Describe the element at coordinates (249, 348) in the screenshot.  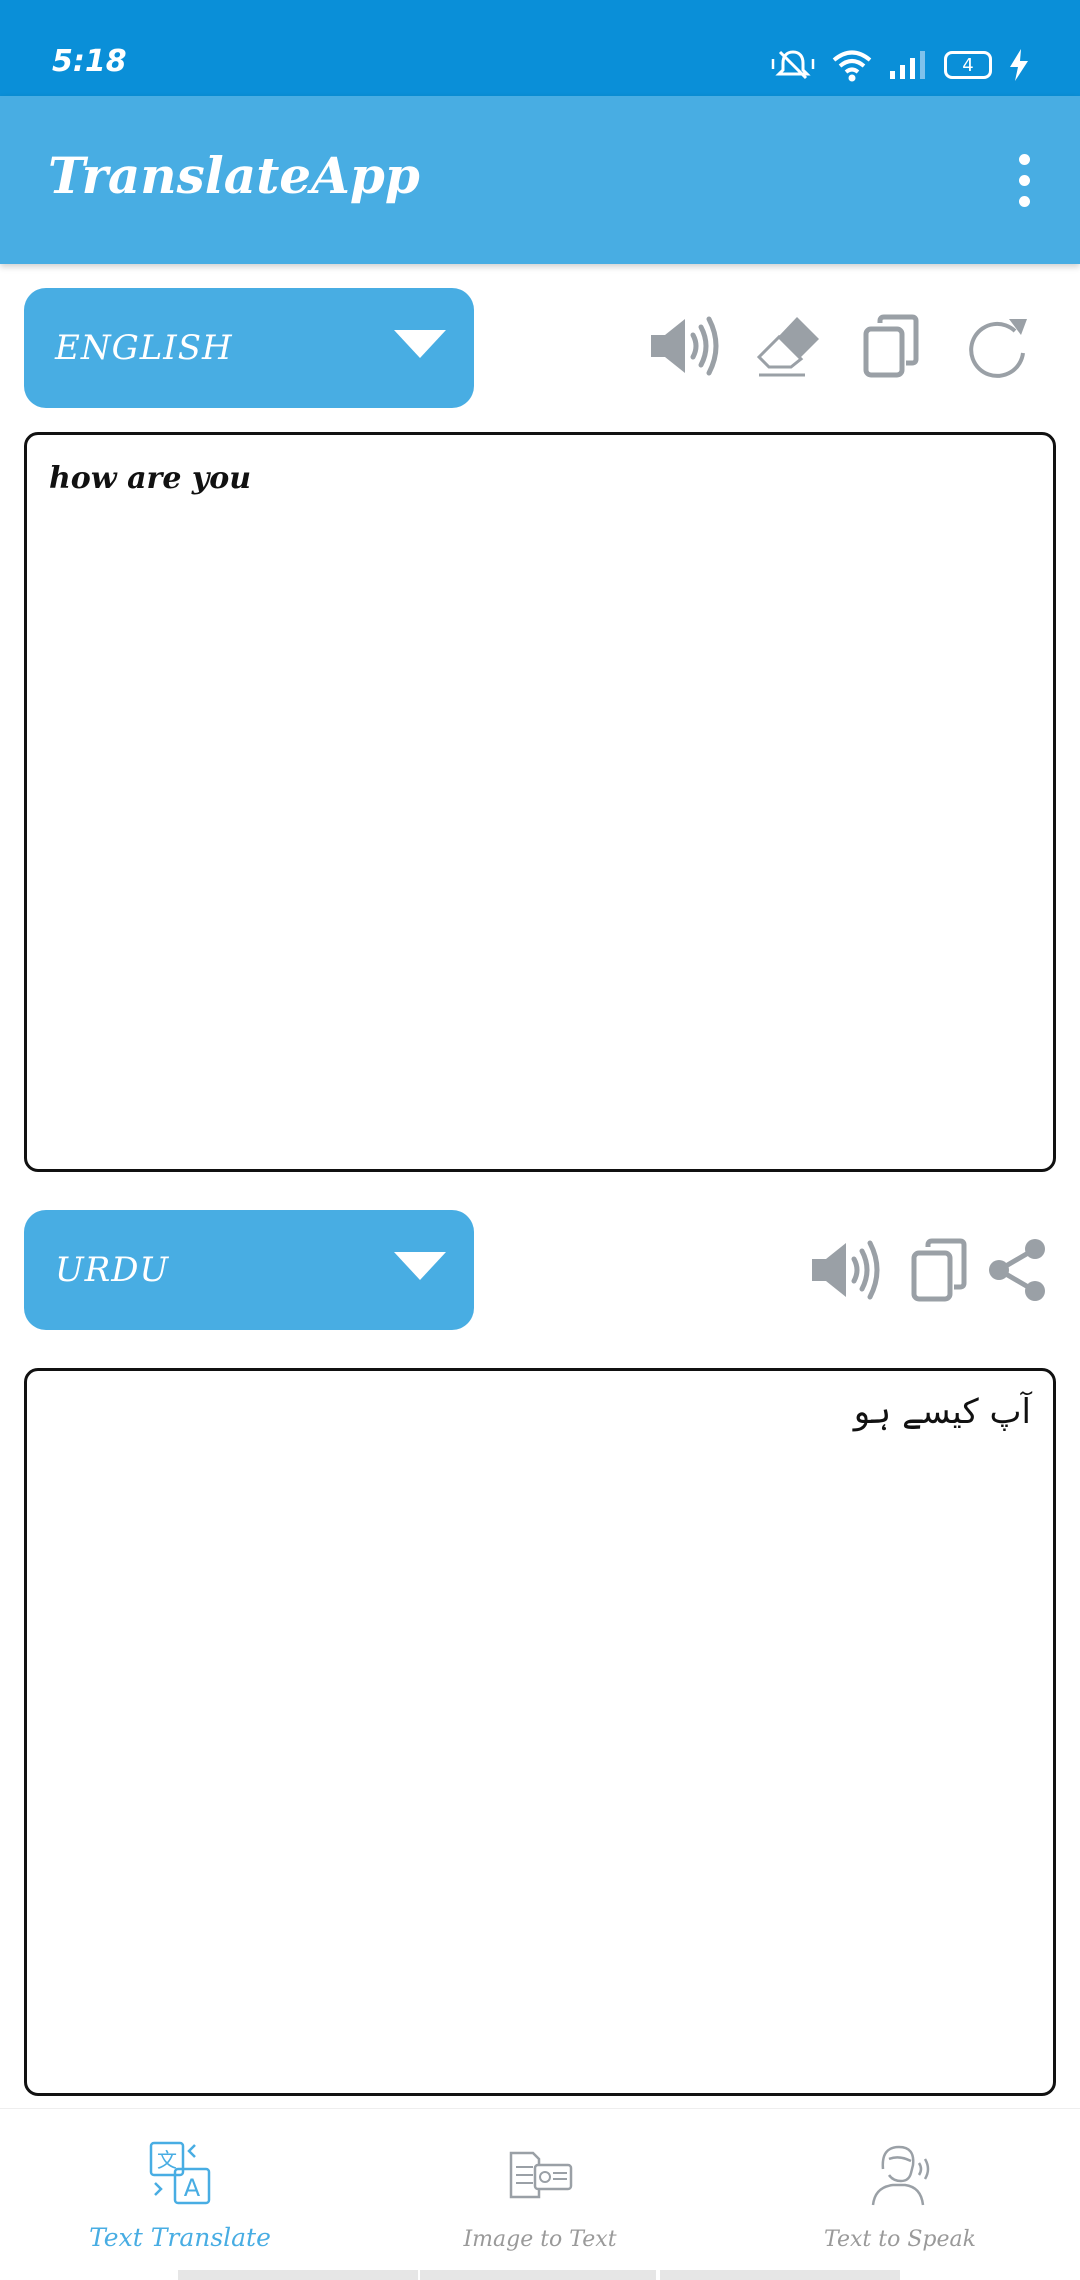
I see `source-language-dropdown: ENGLISH` at that location.